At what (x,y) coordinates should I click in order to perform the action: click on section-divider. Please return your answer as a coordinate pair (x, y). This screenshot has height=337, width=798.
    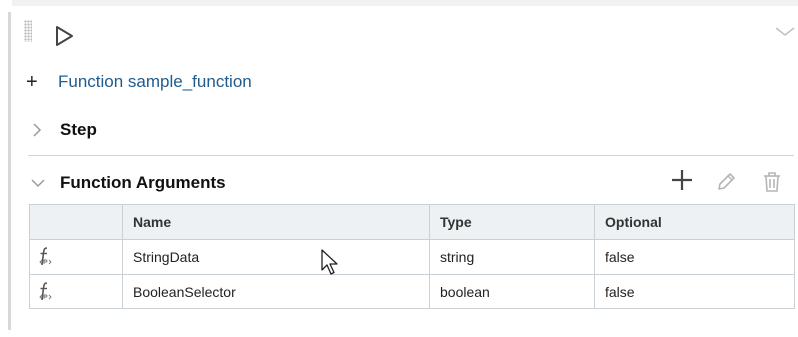
    Looking at the image, I should click on (411, 155).